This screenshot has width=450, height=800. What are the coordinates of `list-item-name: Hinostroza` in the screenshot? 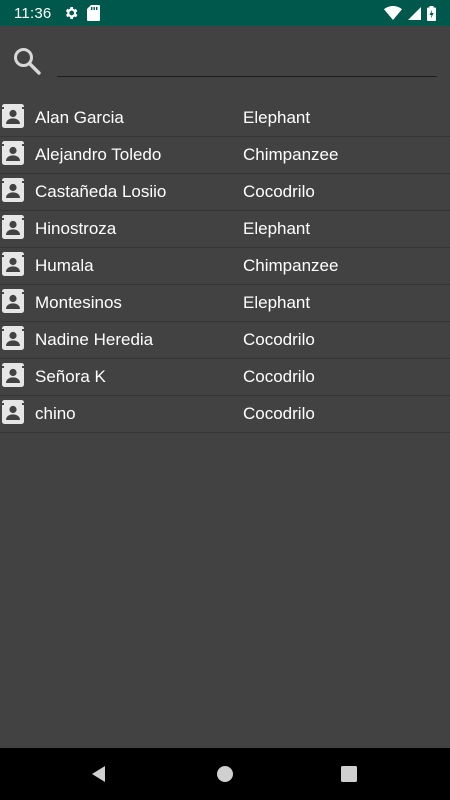 It's located at (76, 228).